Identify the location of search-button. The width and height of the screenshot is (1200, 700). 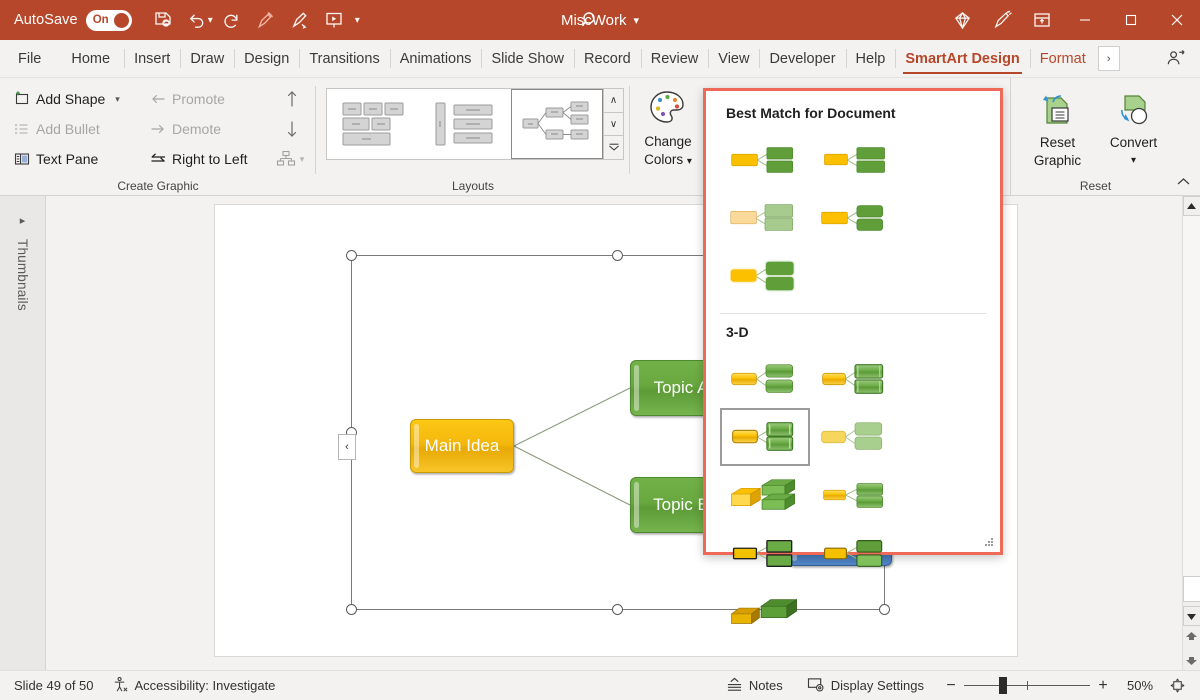
(590, 20).